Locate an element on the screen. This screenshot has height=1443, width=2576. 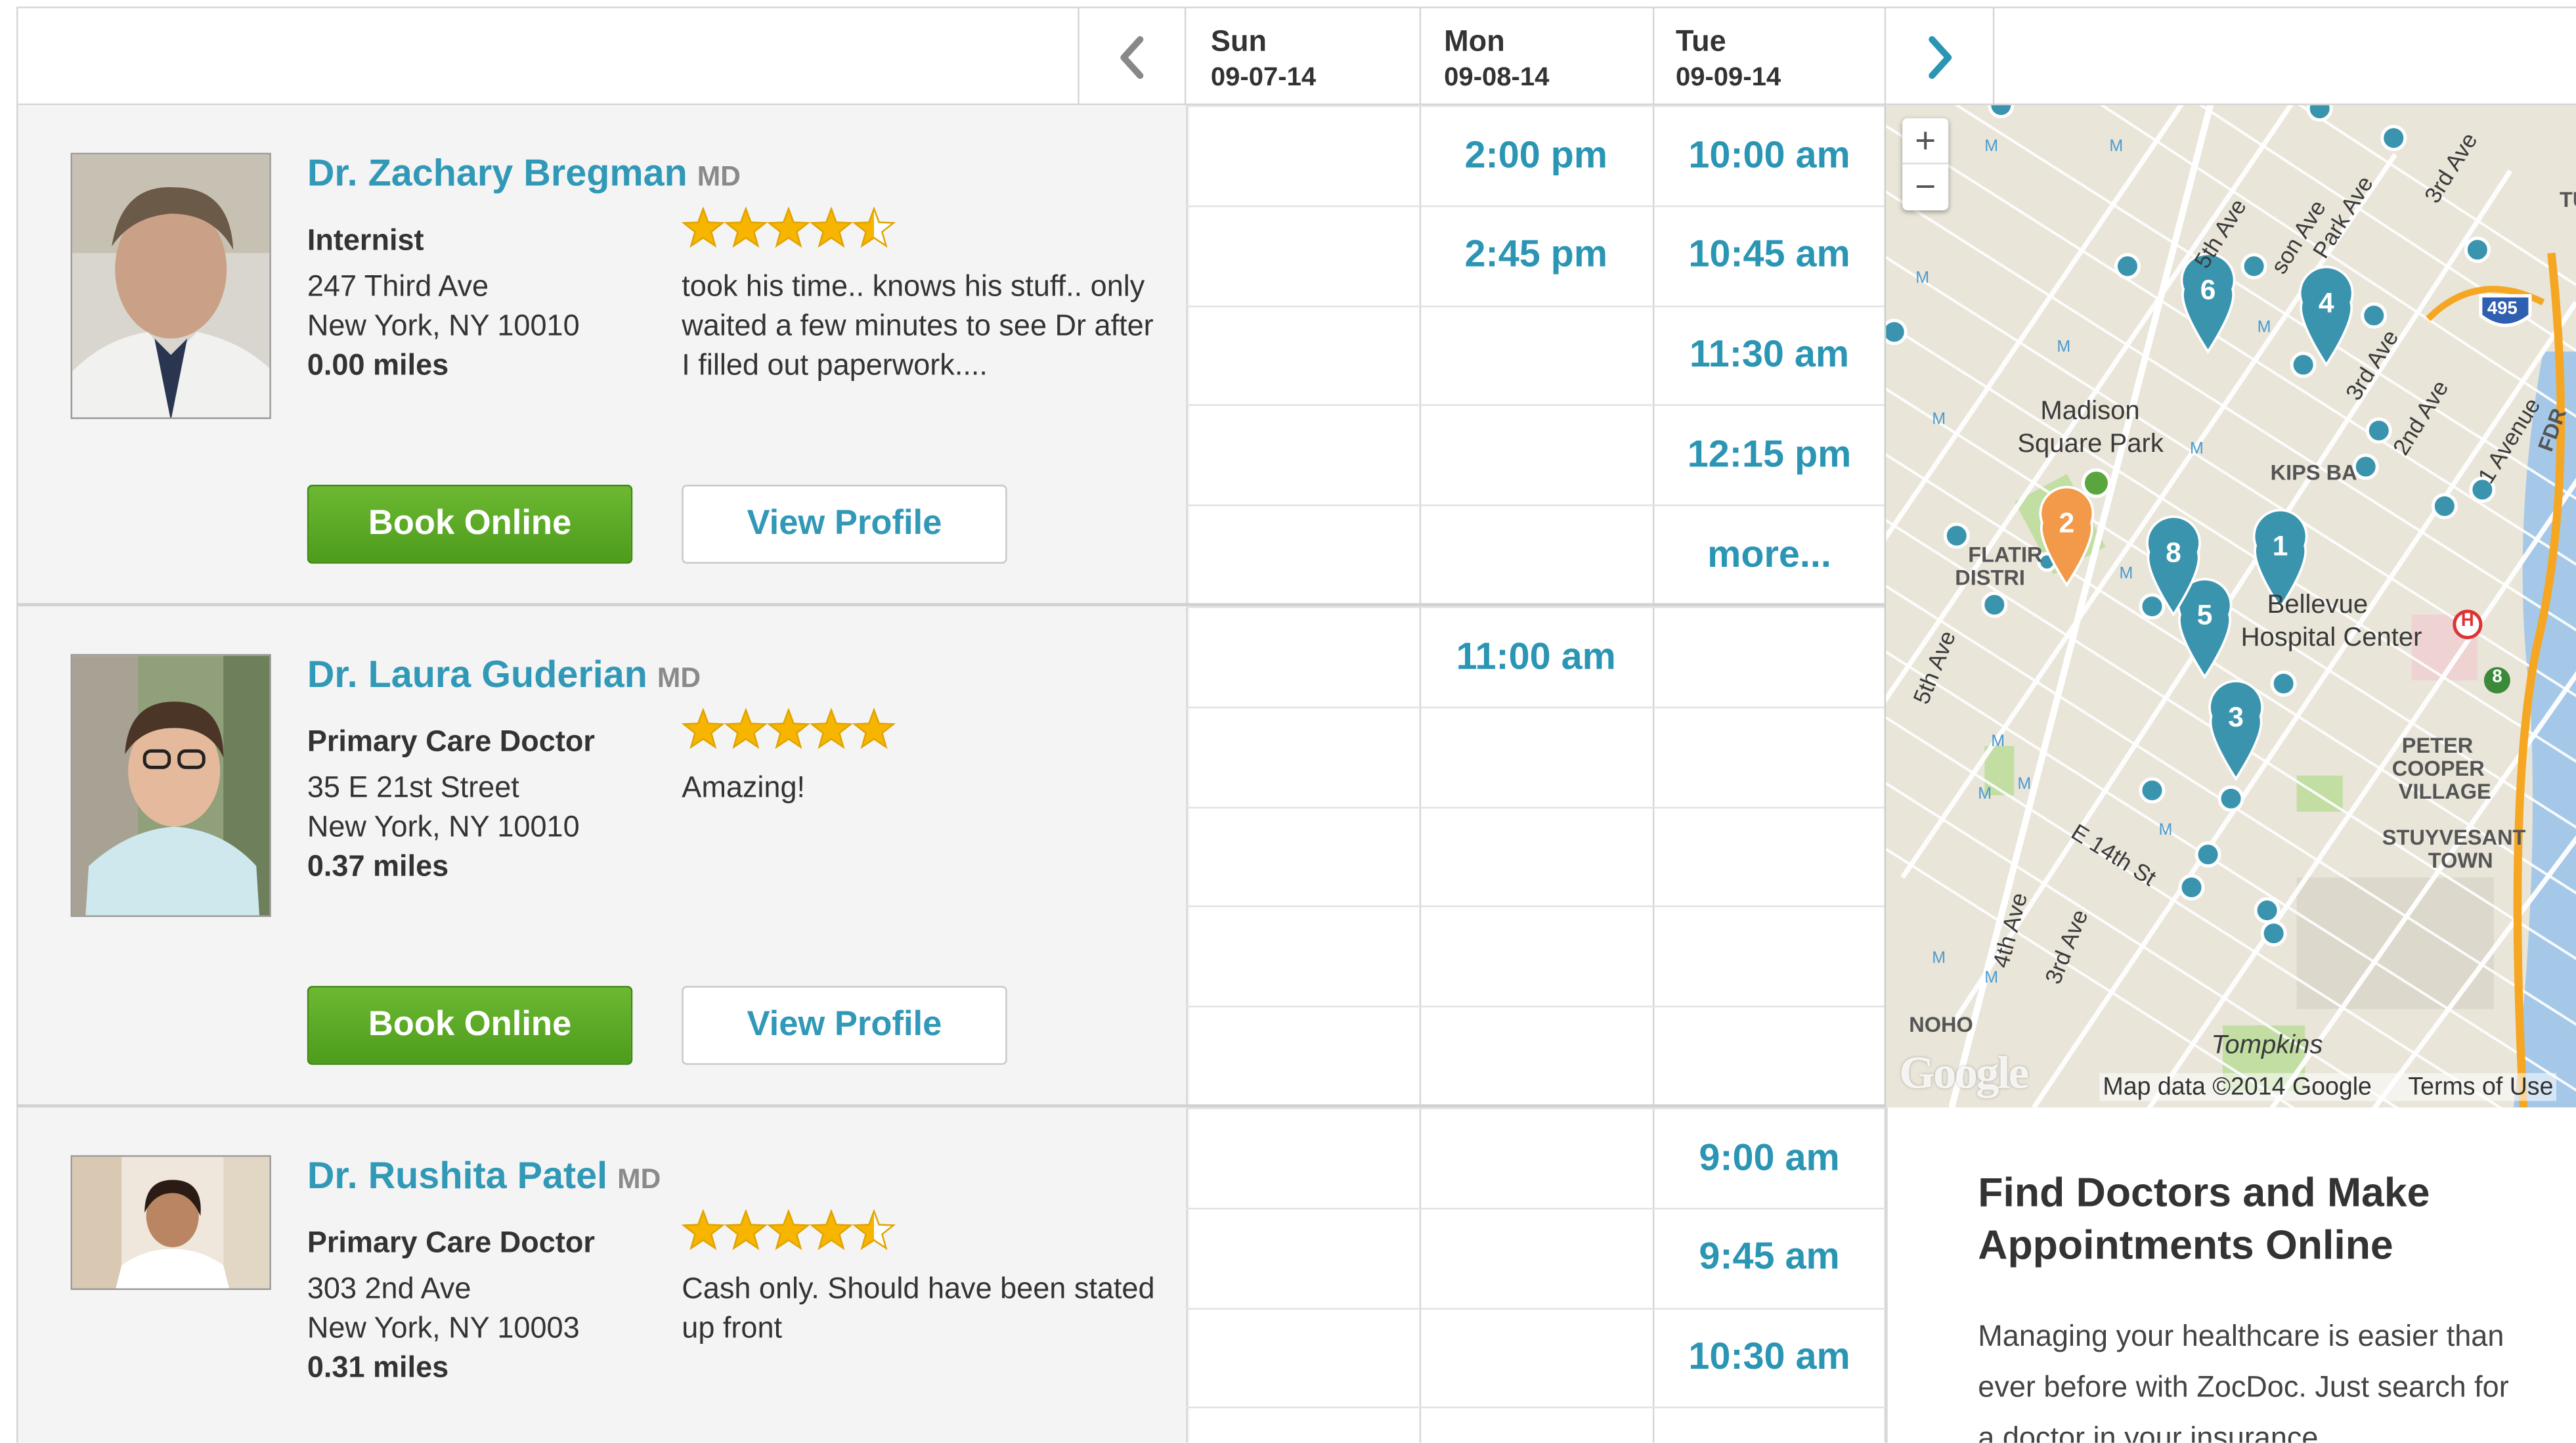
map-label: Bellevue is located at coordinates (2318, 605).